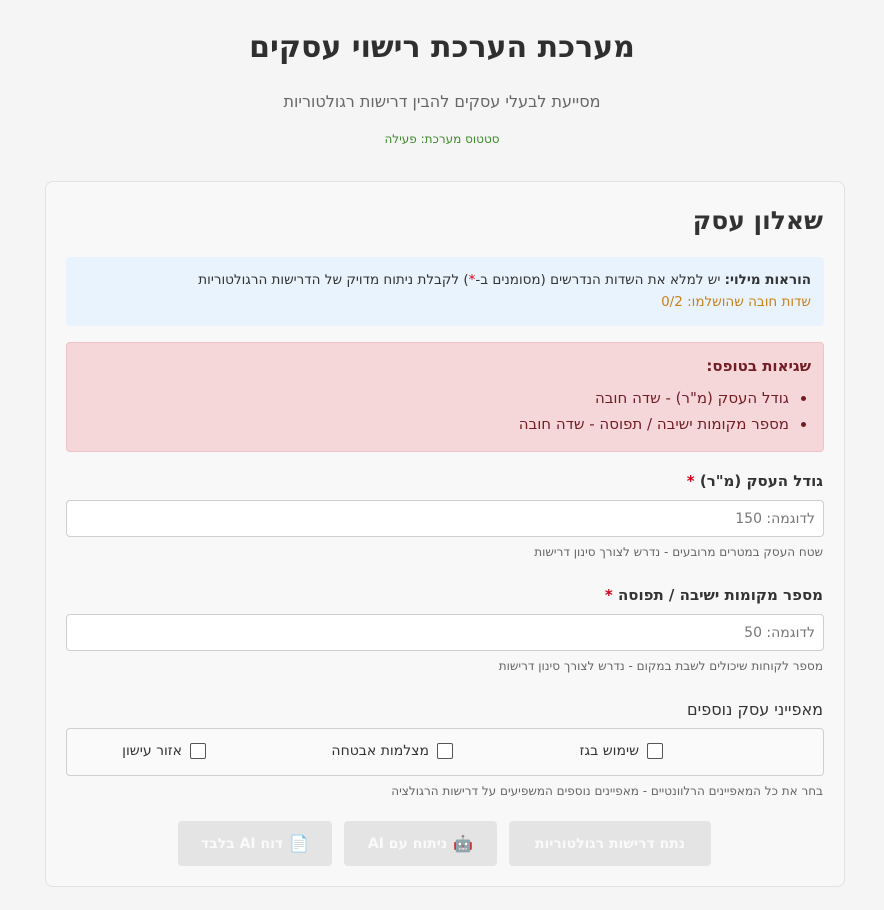 The image size is (884, 910). I want to click on errors-title: שגיאות בטופס:, so click(758, 366).